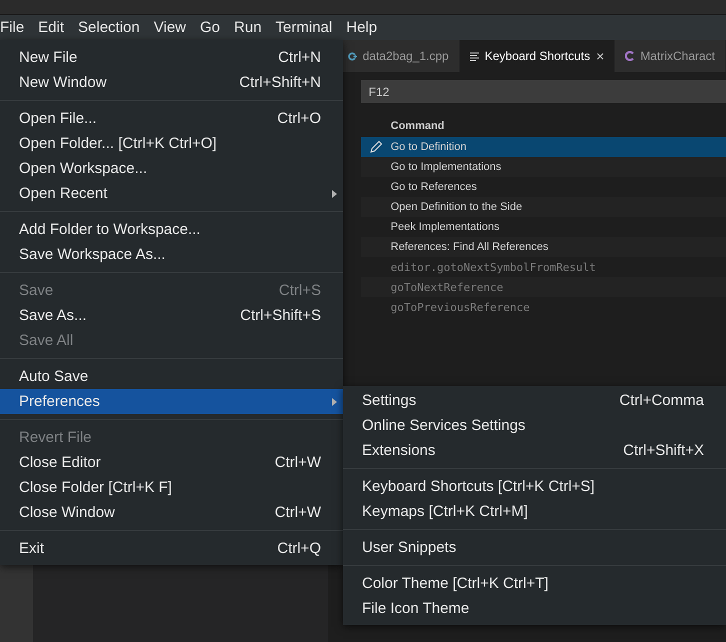  Describe the element at coordinates (171, 82) in the screenshot. I see `menu-item: New Window Ctrl+Shift+N` at that location.